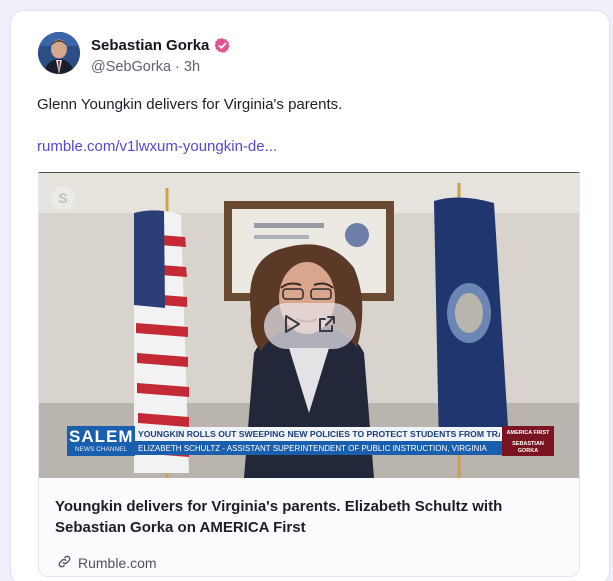 Image resolution: width=613 pixels, height=581 pixels. I want to click on chyron-brand: SALEM, so click(101, 436).